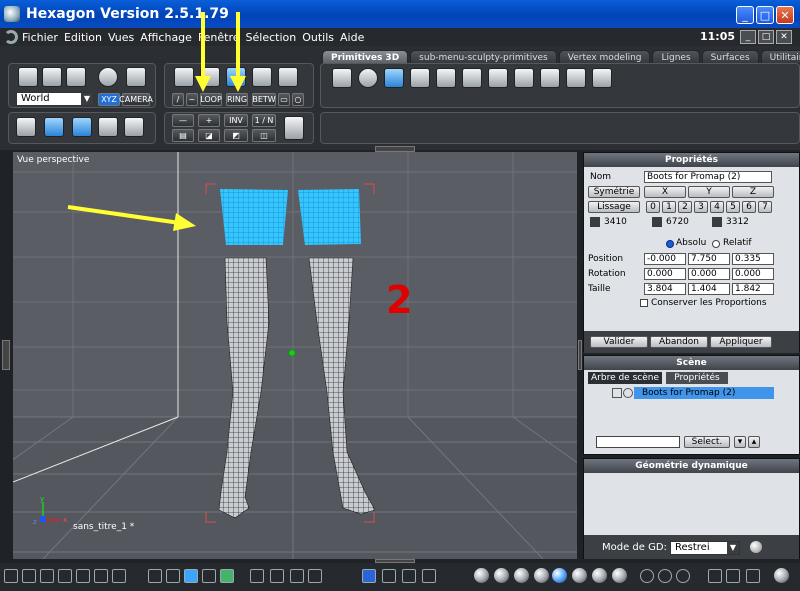 This screenshot has height=591, width=800. I want to click on light-icon, so click(647, 576).